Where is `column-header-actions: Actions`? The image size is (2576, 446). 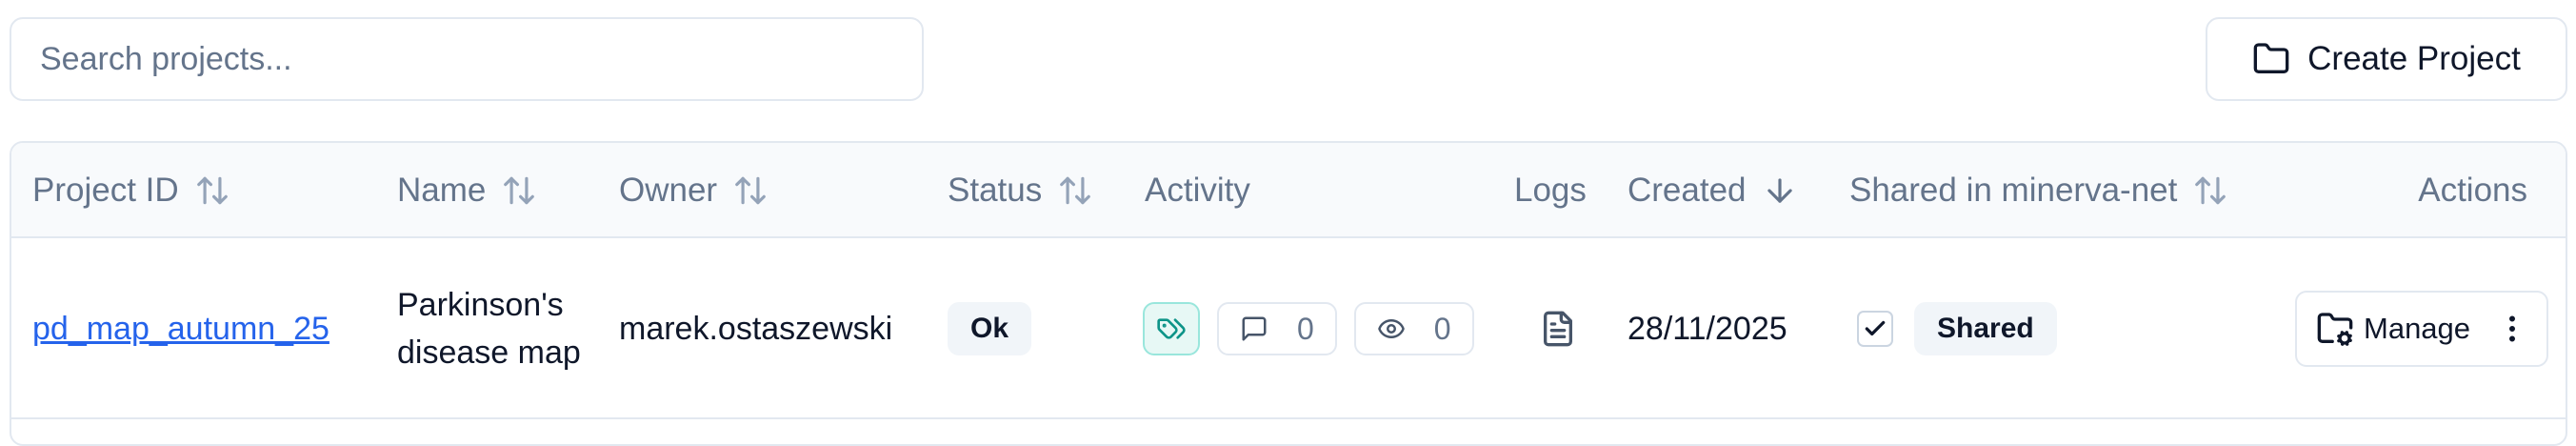 column-header-actions: Actions is located at coordinates (2472, 190).